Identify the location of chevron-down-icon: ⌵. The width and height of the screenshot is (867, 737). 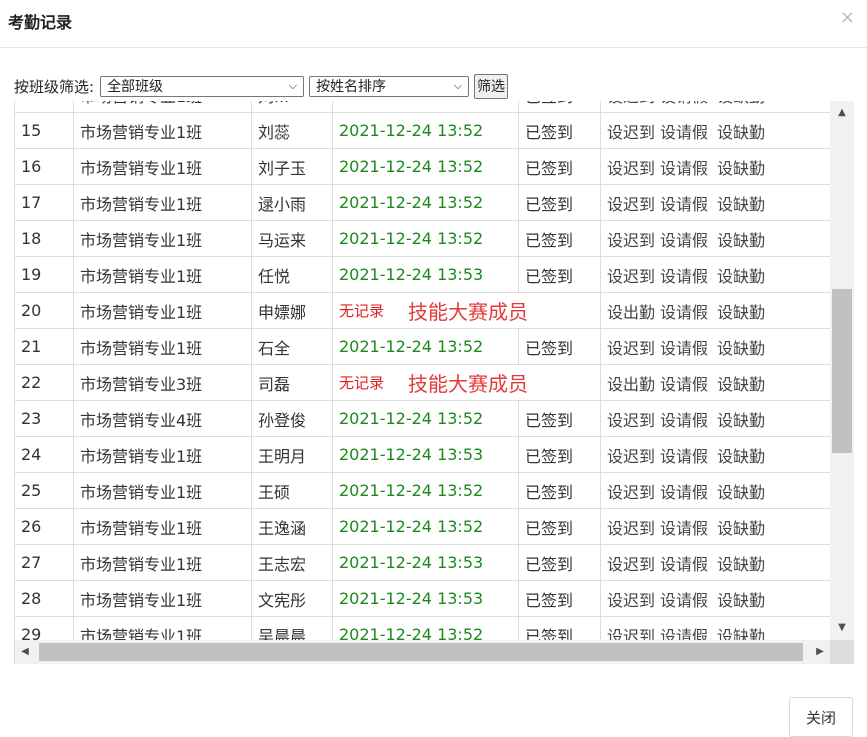
(293, 85).